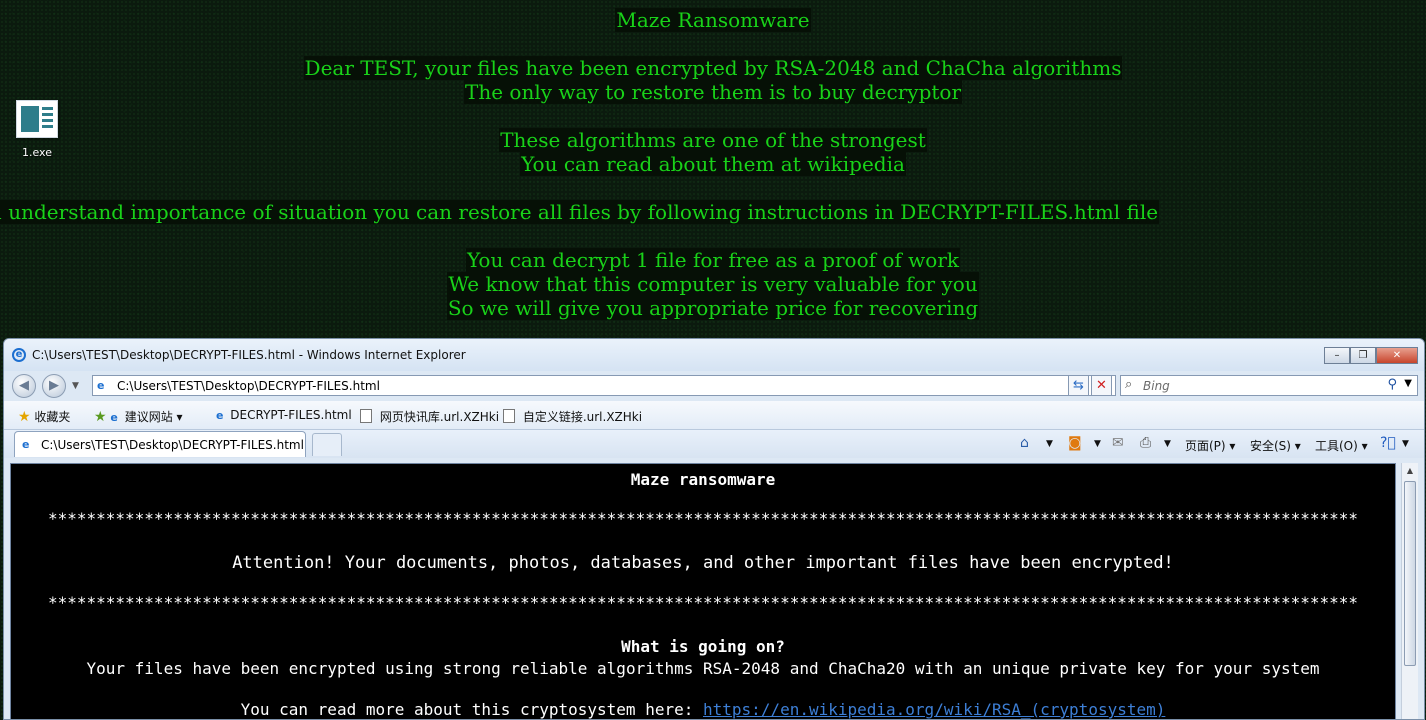 The height and width of the screenshot is (720, 1426). What do you see at coordinates (1145, 443) in the screenshot?
I see `print-icon: ⎙` at bounding box center [1145, 443].